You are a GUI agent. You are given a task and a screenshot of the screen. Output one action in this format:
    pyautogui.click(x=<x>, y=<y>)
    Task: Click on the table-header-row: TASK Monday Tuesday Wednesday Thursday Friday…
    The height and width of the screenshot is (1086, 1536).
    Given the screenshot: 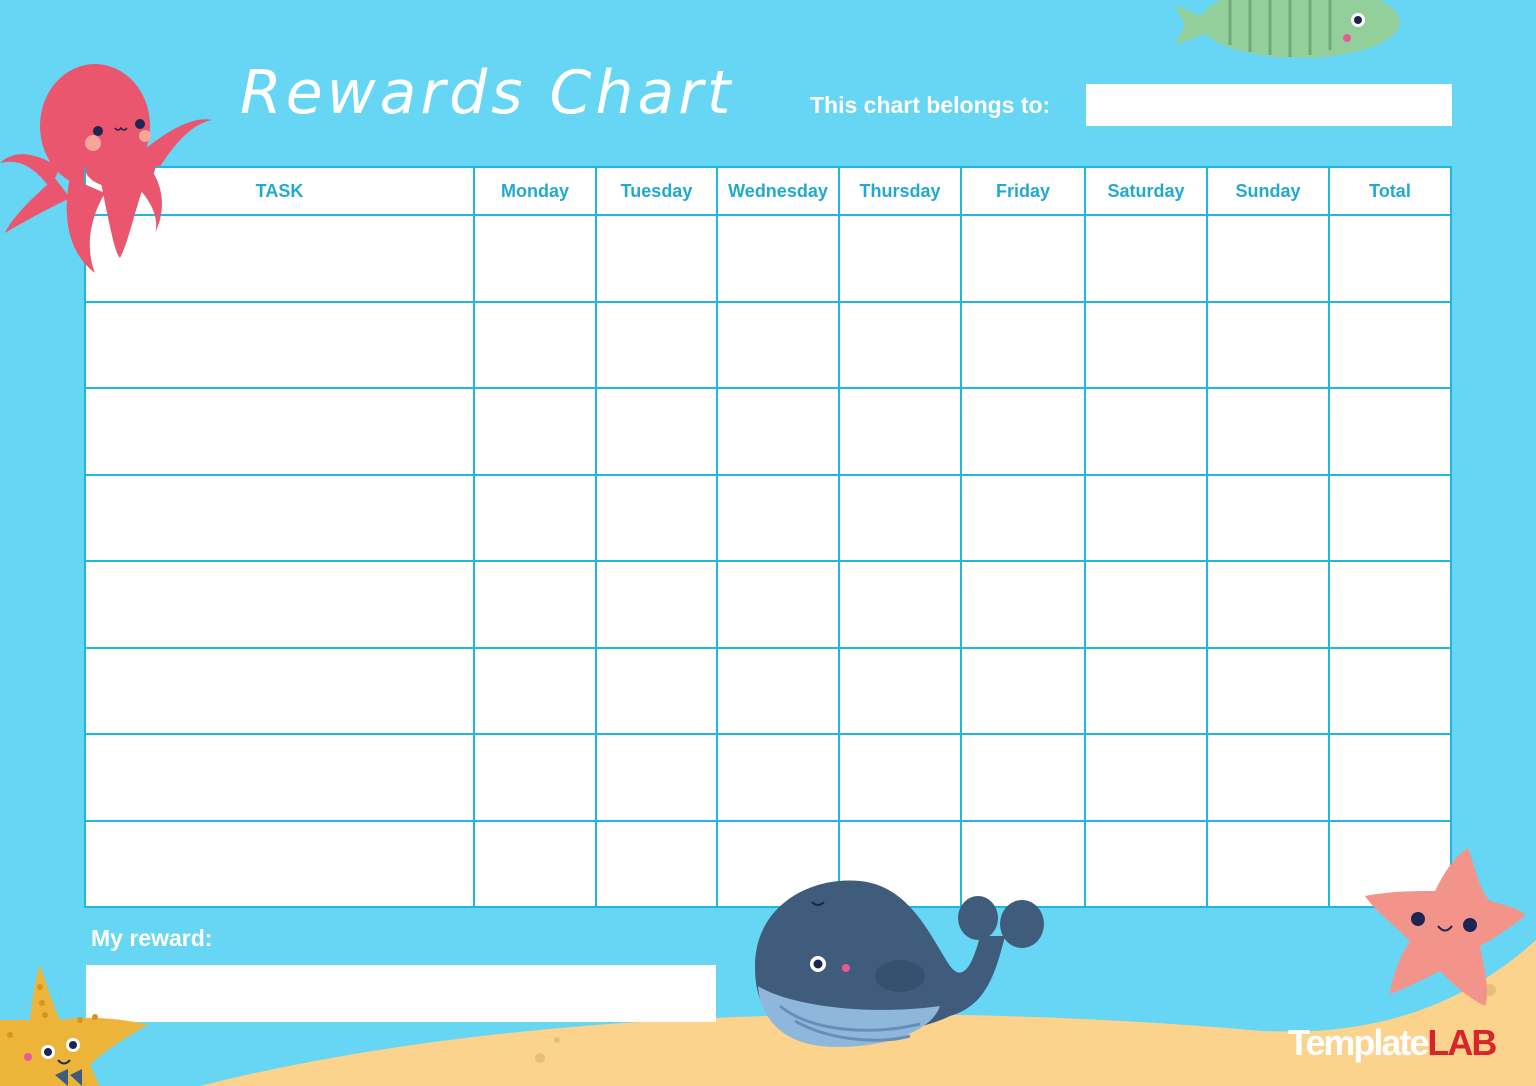 What is the action you would take?
    pyautogui.click(x=768, y=191)
    